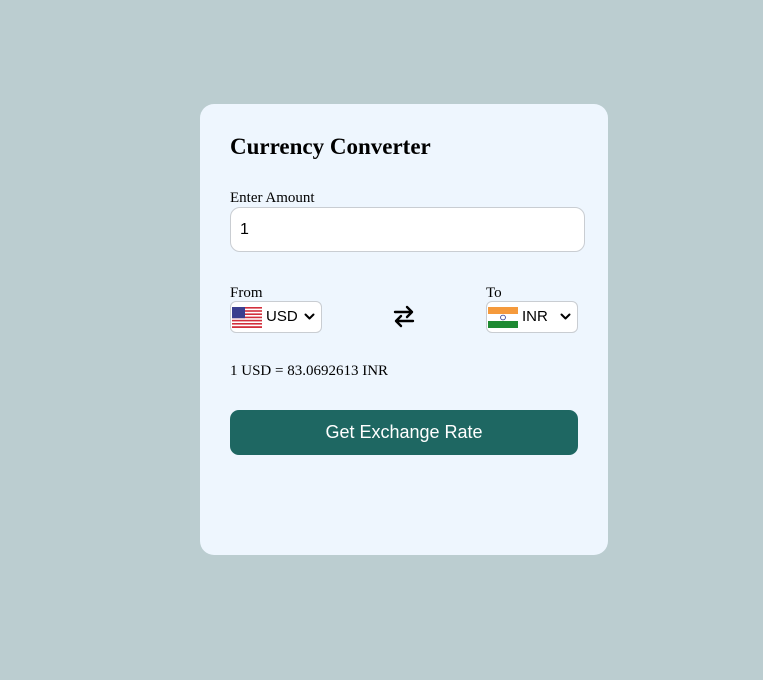 The width and height of the screenshot is (763, 680). I want to click on amount-input, so click(407, 229).